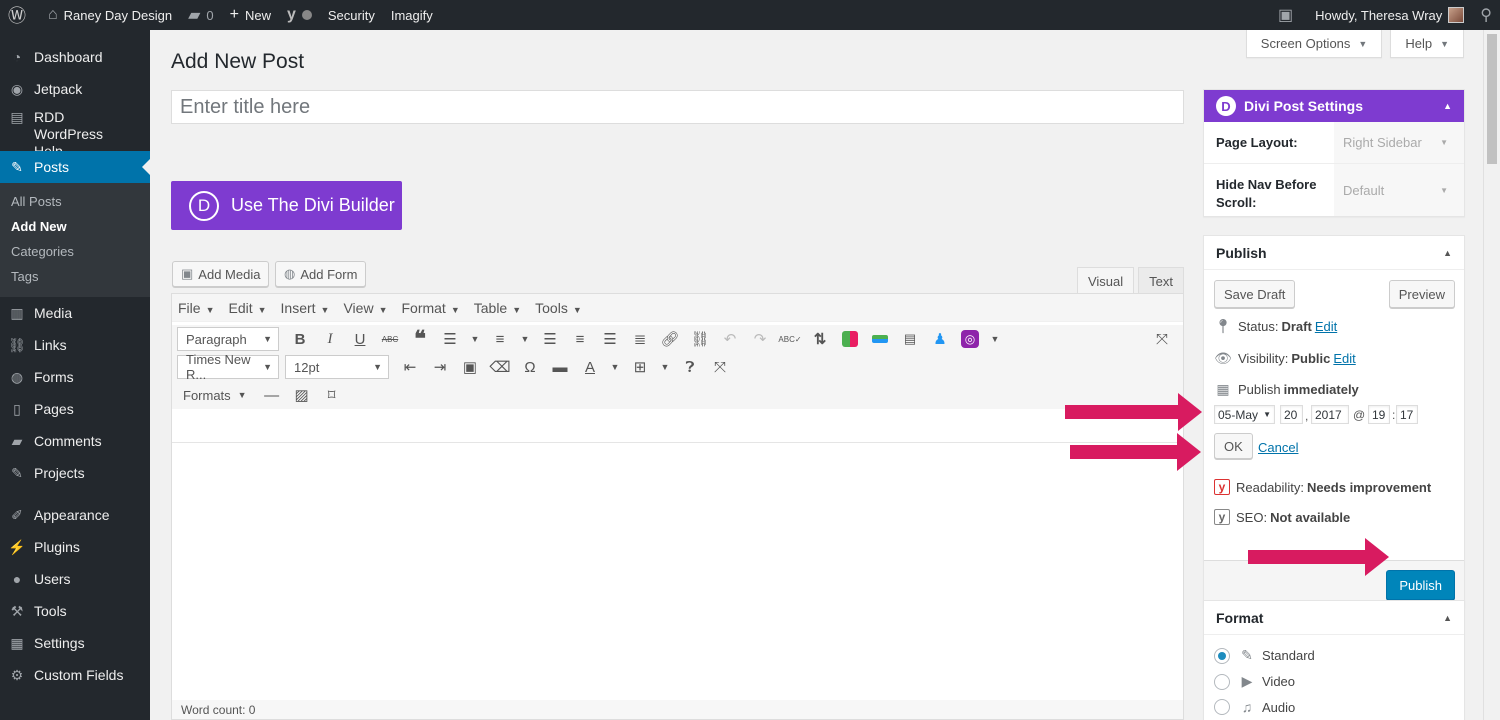 The image size is (1500, 720). Describe the element at coordinates (1334, 253) in the screenshot. I see `publish-header: Publish ▲` at that location.